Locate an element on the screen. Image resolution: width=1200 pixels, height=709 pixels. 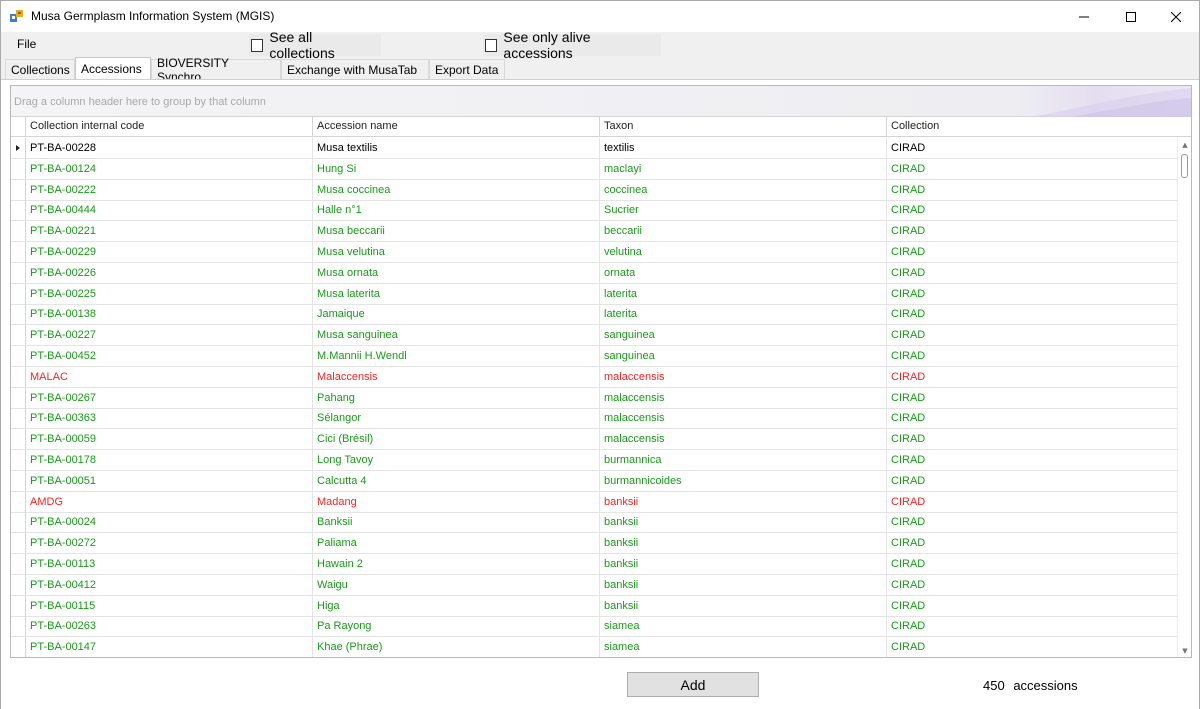
cell-accession-name: Pahang is located at coordinates (456, 397).